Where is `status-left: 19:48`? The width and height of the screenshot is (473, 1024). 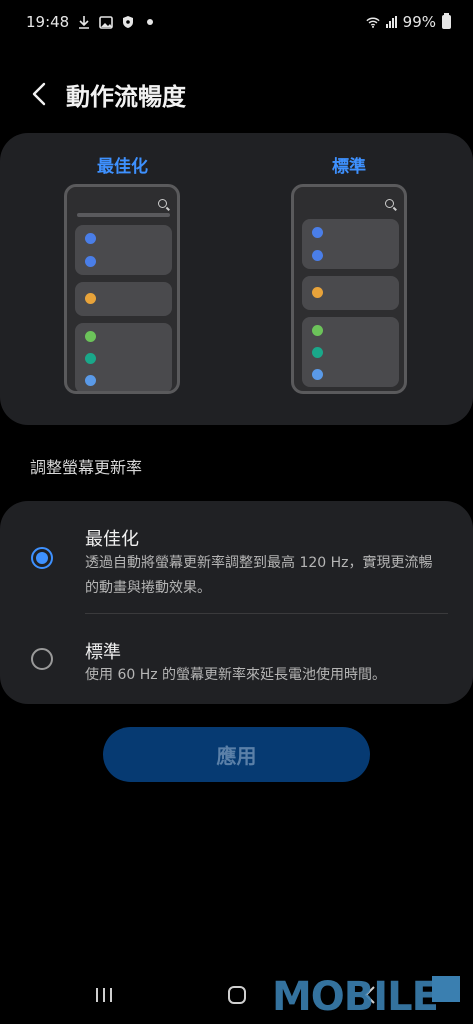
status-left: 19:48 is located at coordinates (91, 22).